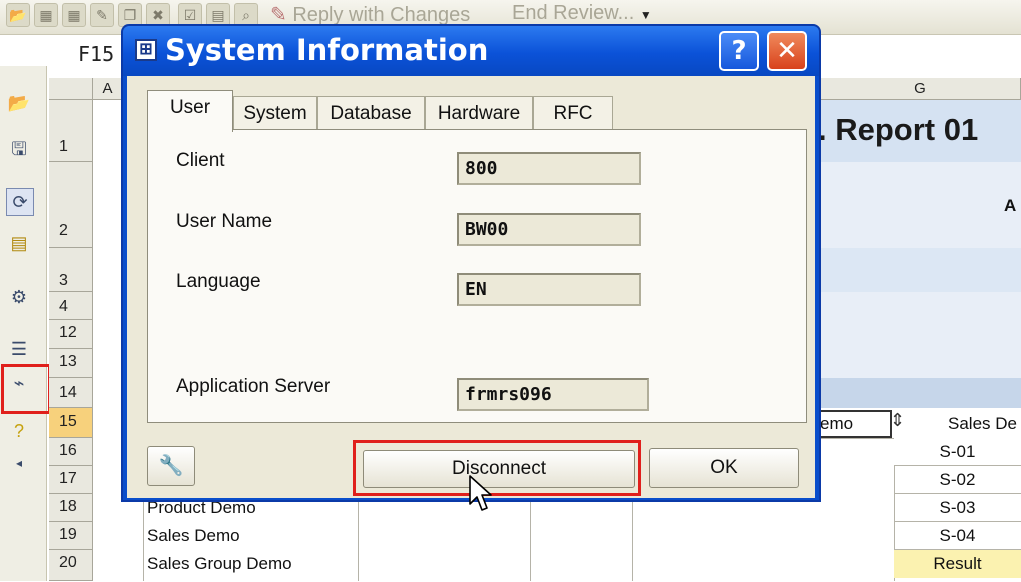 The height and width of the screenshot is (582, 1021). What do you see at coordinates (1010, 205) in the screenshot?
I see `cell-g2: A` at bounding box center [1010, 205].